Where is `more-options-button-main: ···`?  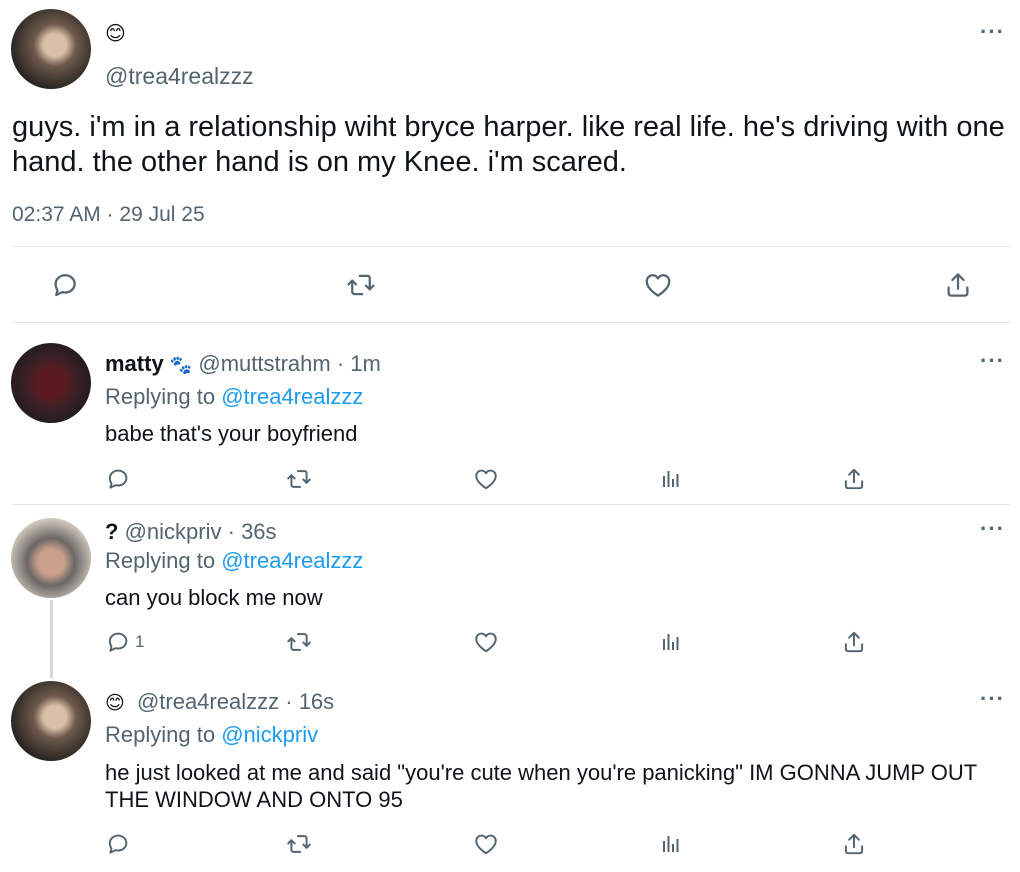
more-options-button-main: ··· is located at coordinates (992, 32).